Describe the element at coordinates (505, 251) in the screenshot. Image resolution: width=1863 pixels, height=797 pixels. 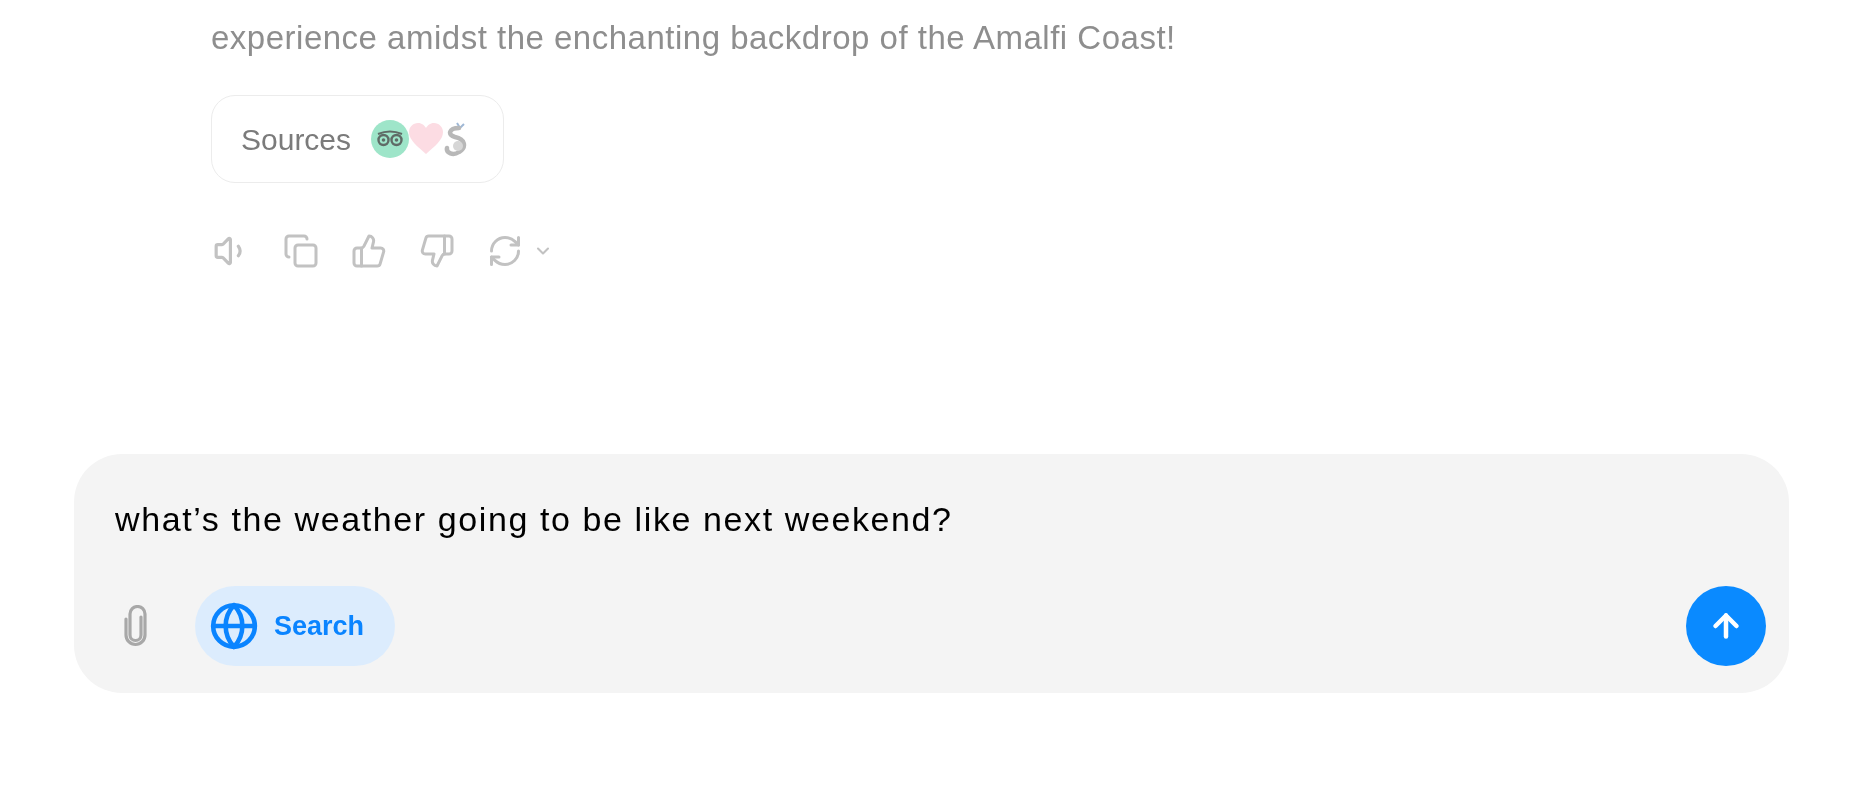
I see `refresh-icon` at that location.